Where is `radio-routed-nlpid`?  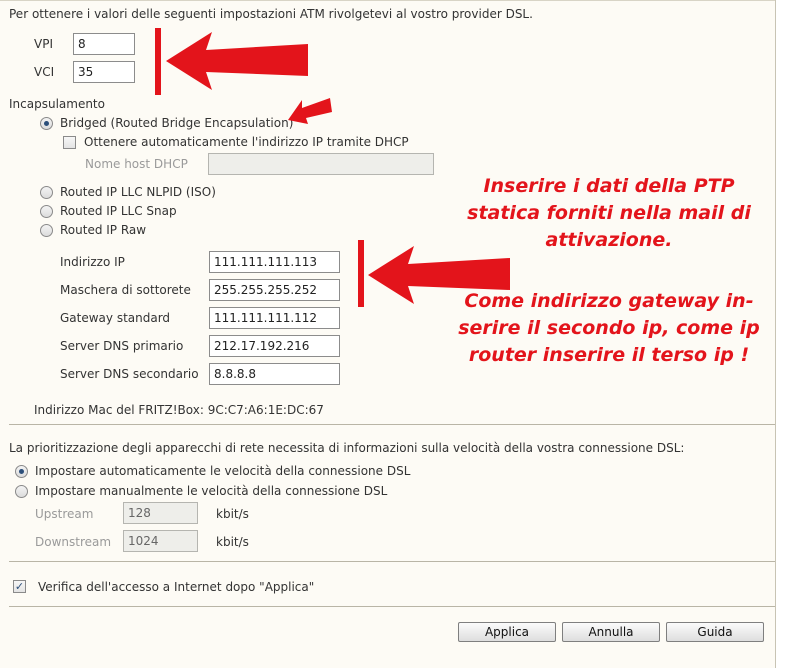
radio-routed-nlpid is located at coordinates (46, 192).